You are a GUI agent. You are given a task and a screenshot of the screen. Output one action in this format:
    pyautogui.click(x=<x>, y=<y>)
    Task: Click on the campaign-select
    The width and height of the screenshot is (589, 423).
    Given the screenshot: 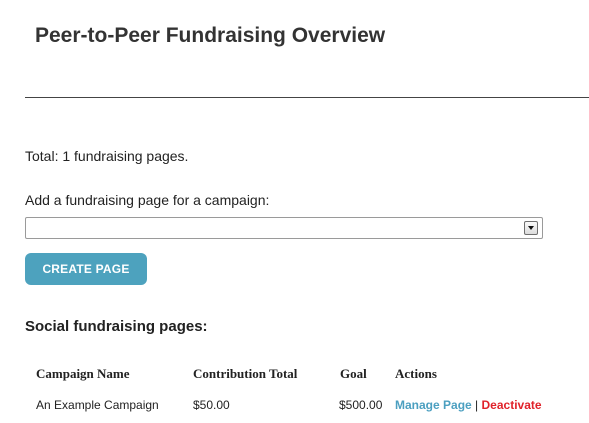 What is the action you would take?
    pyautogui.click(x=284, y=228)
    